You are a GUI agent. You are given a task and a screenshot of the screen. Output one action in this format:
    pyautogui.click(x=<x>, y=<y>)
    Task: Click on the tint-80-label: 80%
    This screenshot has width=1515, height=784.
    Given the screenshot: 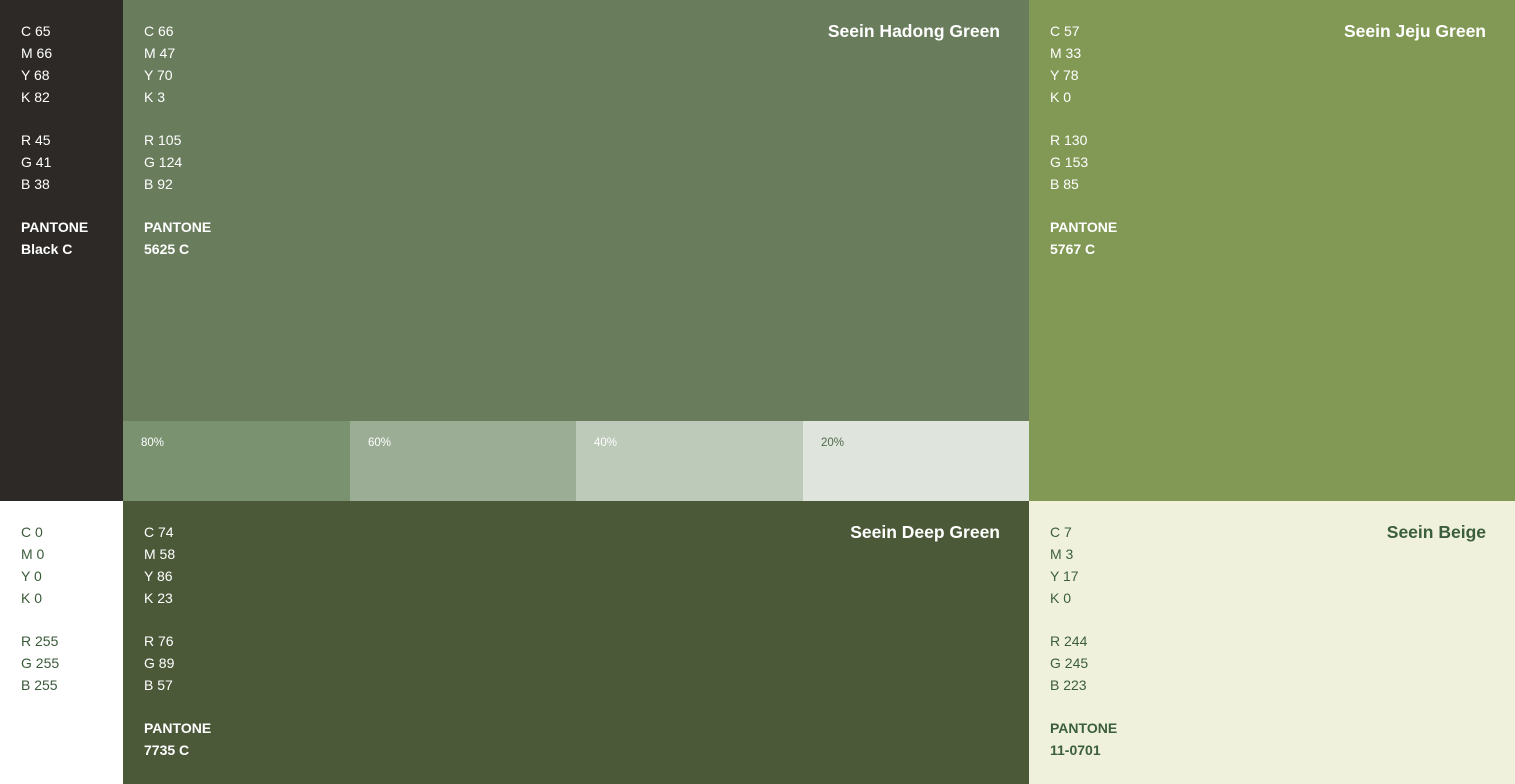 What is the action you would take?
    pyautogui.click(x=153, y=443)
    